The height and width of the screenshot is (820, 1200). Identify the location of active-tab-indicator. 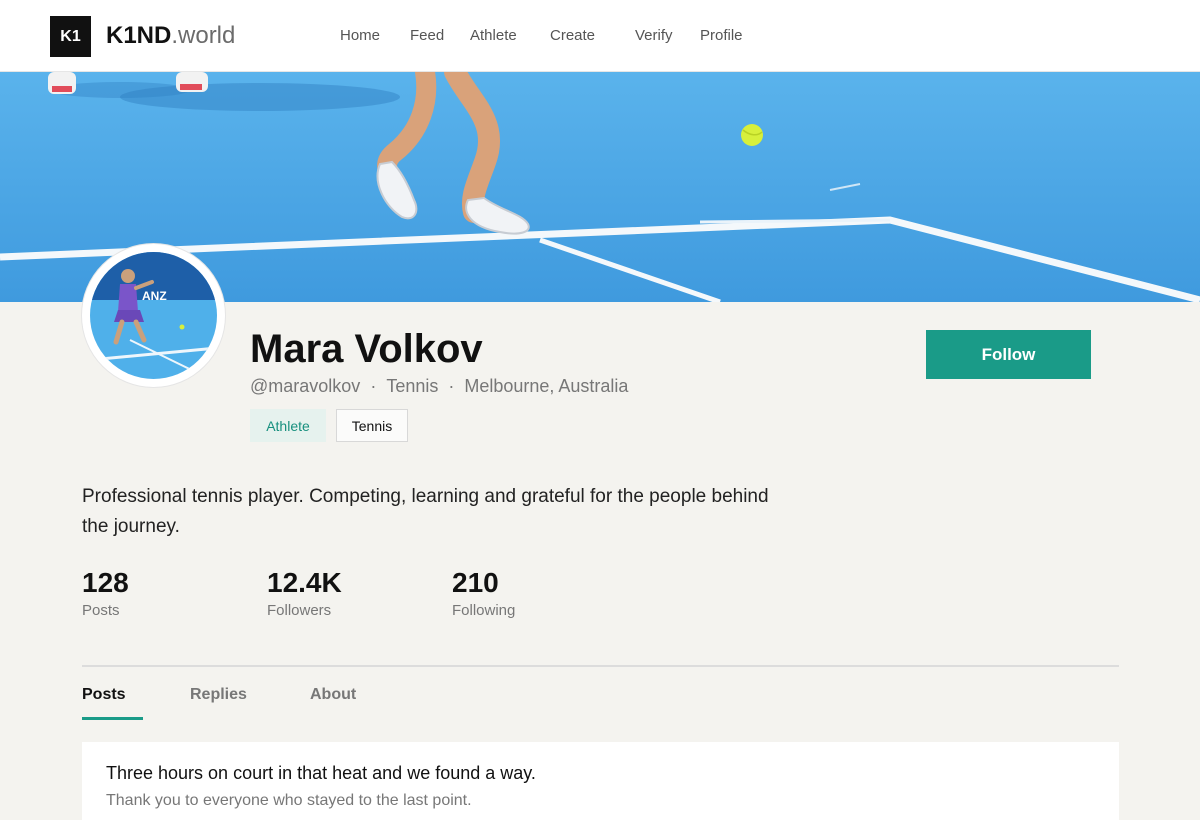
(112, 718).